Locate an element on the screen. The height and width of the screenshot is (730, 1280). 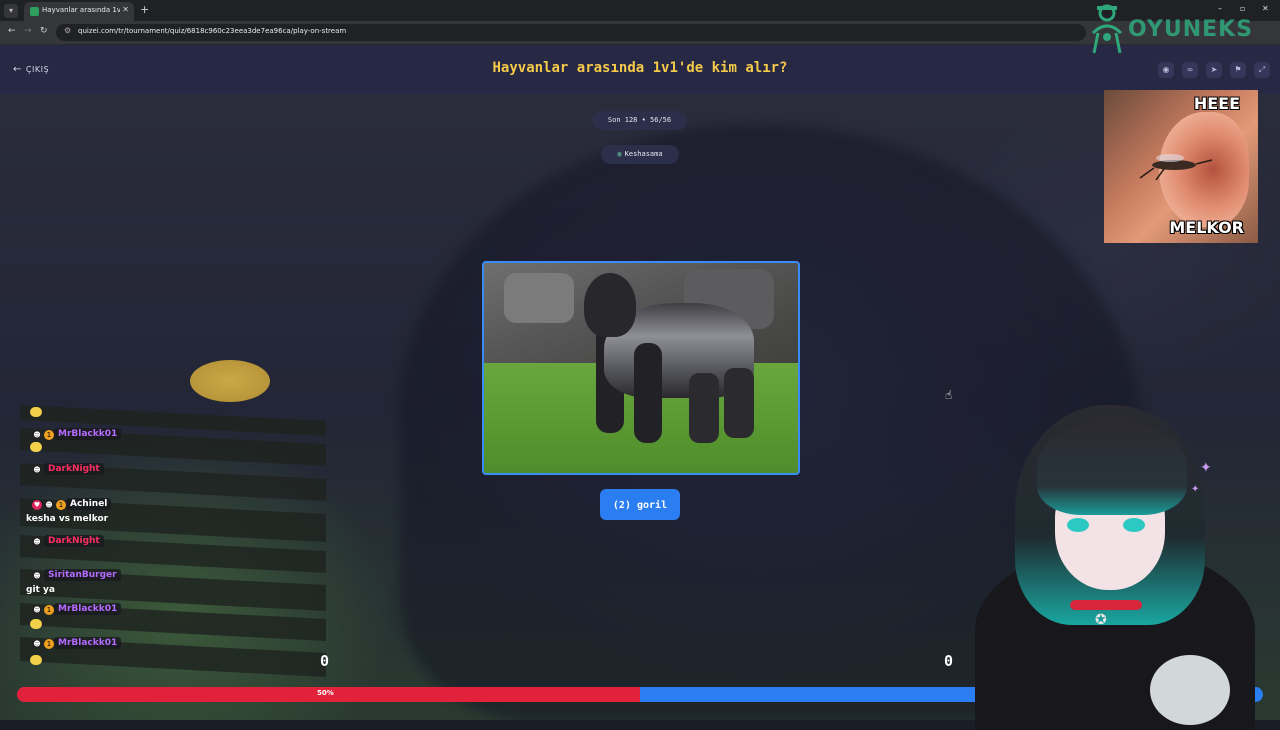
meme-bottom-text: MELKOR is located at coordinates (1206, 227).